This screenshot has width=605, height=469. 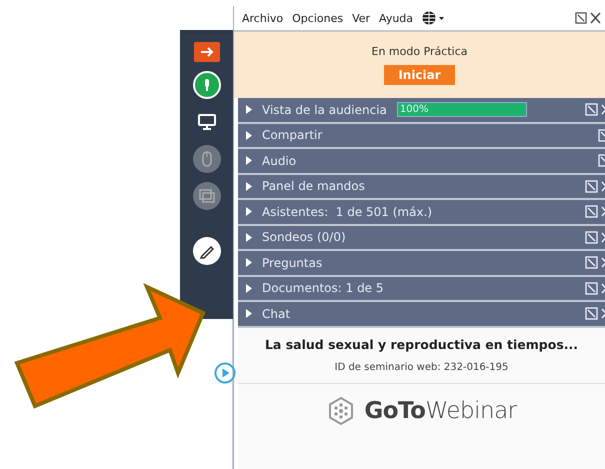 I want to click on play-icon, so click(x=225, y=373).